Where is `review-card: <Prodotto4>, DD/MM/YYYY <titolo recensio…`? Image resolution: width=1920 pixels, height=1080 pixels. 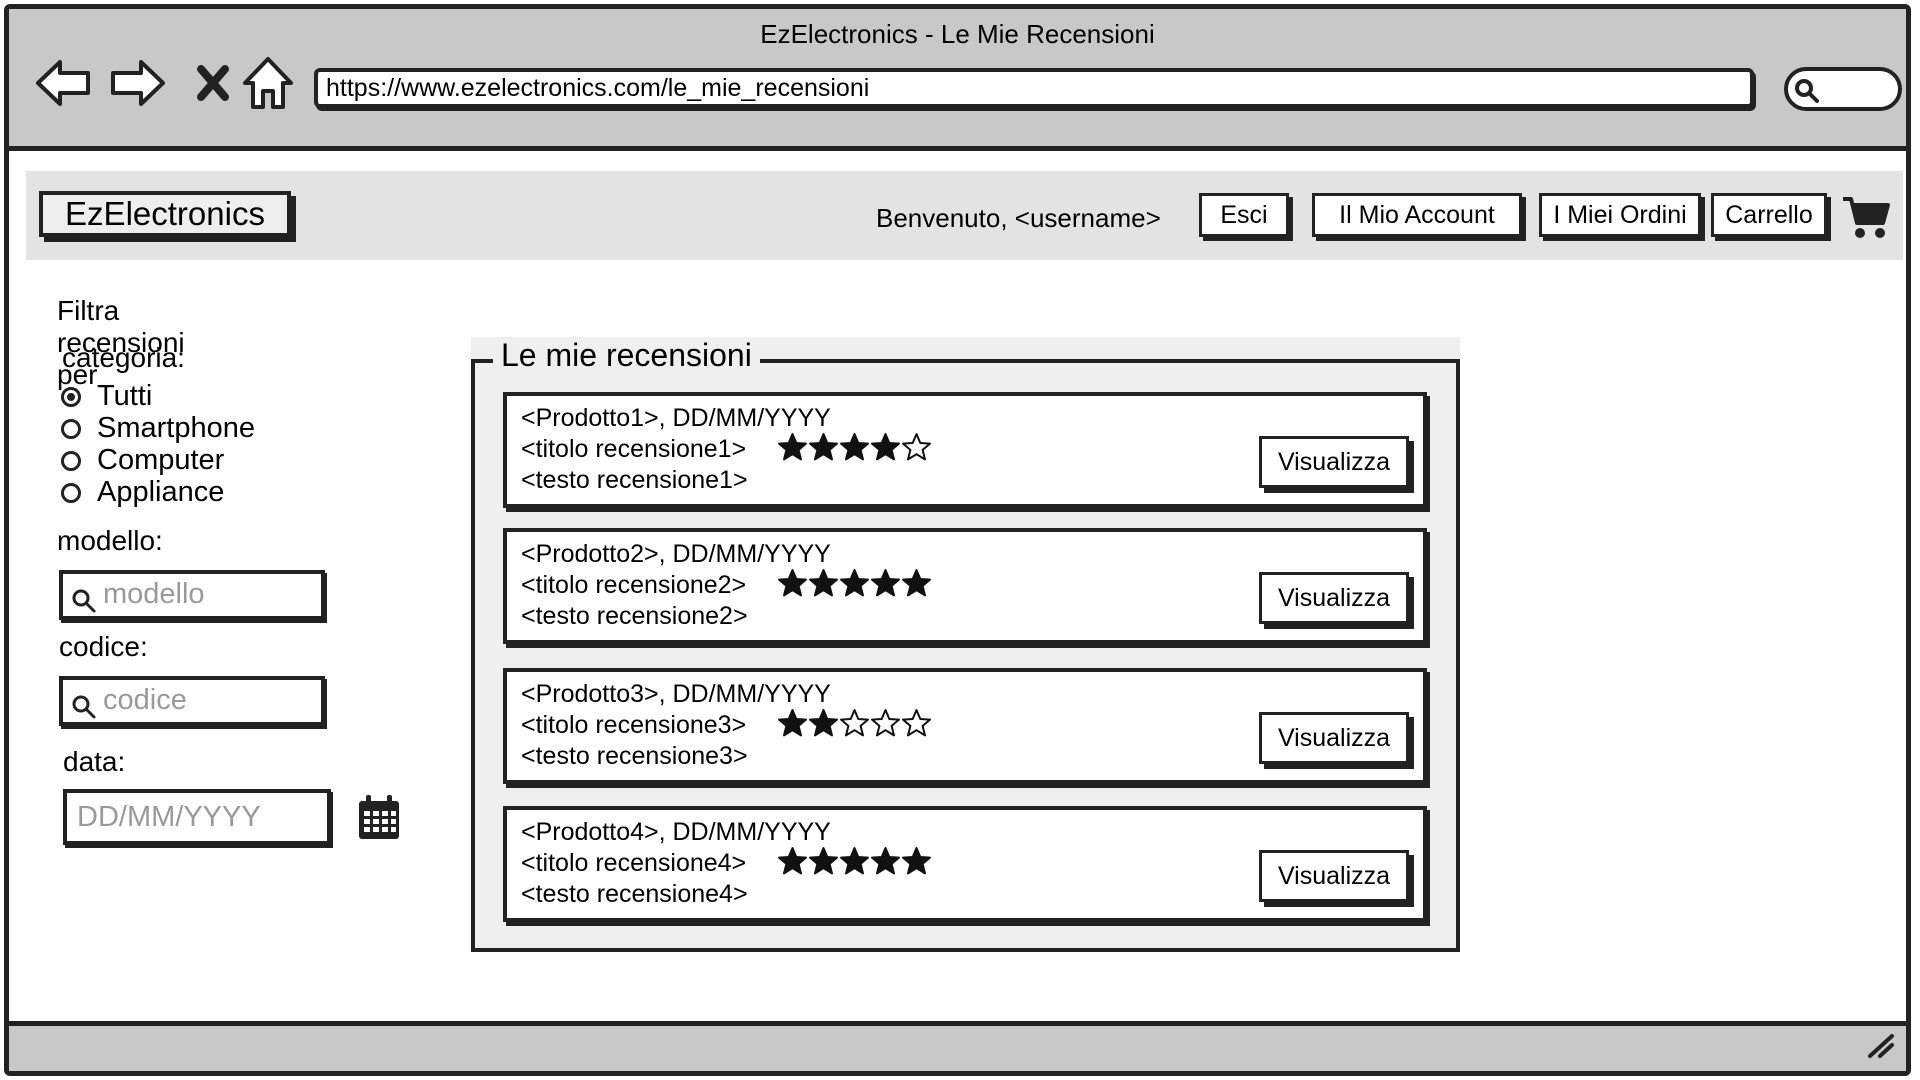
review-card: <Prodotto4>, DD/MM/YYYY <titolo recensio… is located at coordinates (965, 864).